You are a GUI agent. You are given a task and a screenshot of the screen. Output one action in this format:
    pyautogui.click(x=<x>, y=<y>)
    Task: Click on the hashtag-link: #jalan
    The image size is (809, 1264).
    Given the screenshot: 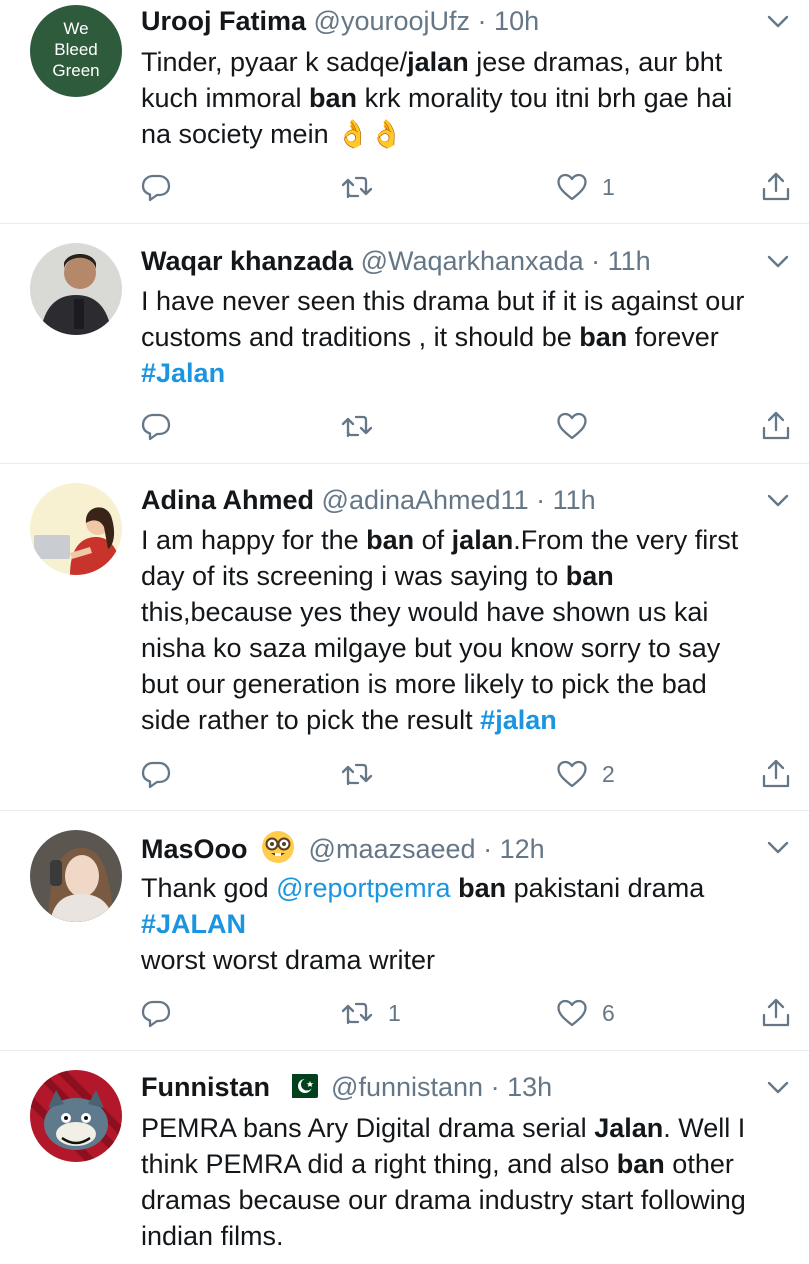 What is the action you would take?
    pyautogui.click(x=518, y=720)
    